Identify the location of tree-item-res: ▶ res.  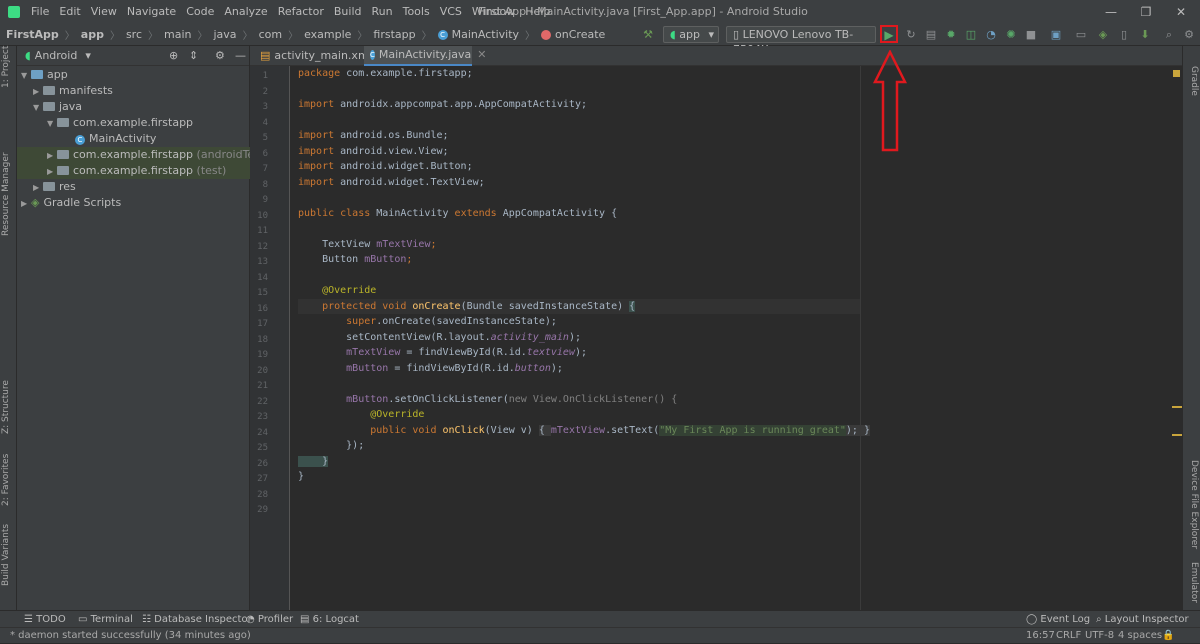
(133, 187).